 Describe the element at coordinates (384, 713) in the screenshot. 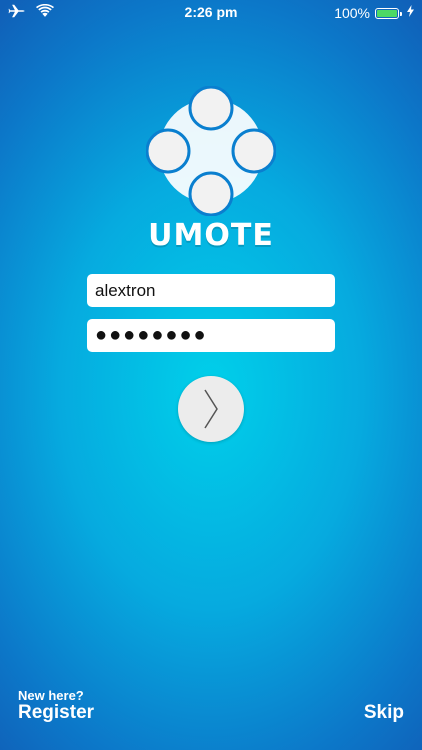

I see `skip-link: Skip` at that location.